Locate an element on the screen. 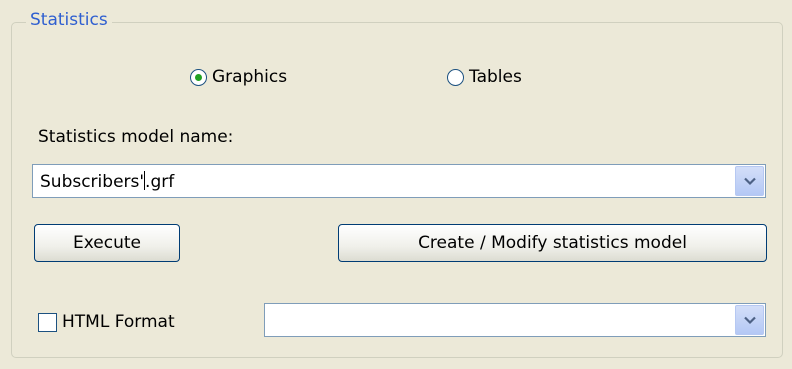 This screenshot has height=369, width=792. html-format-combobox is located at coordinates (515, 320).